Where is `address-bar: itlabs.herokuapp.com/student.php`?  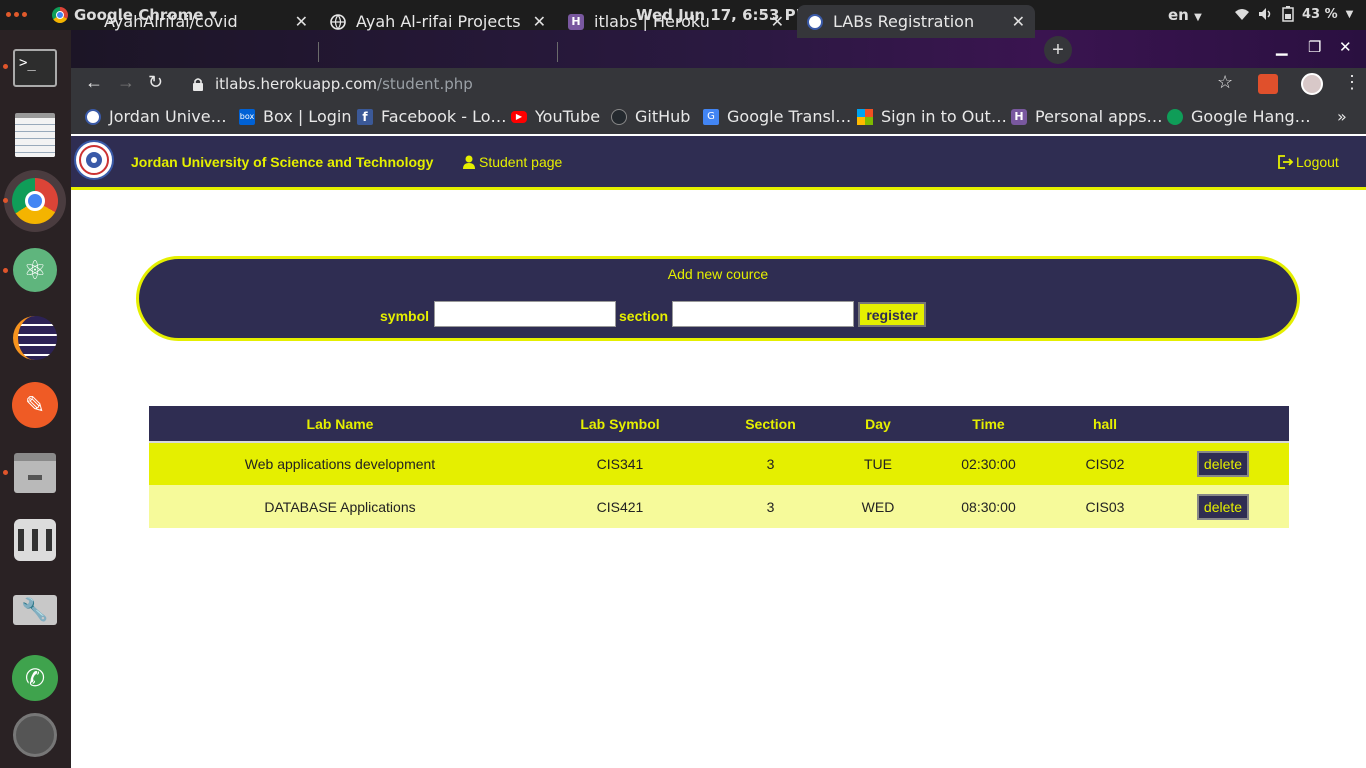
address-bar: itlabs.herokuapp.com/student.php is located at coordinates (719, 84).